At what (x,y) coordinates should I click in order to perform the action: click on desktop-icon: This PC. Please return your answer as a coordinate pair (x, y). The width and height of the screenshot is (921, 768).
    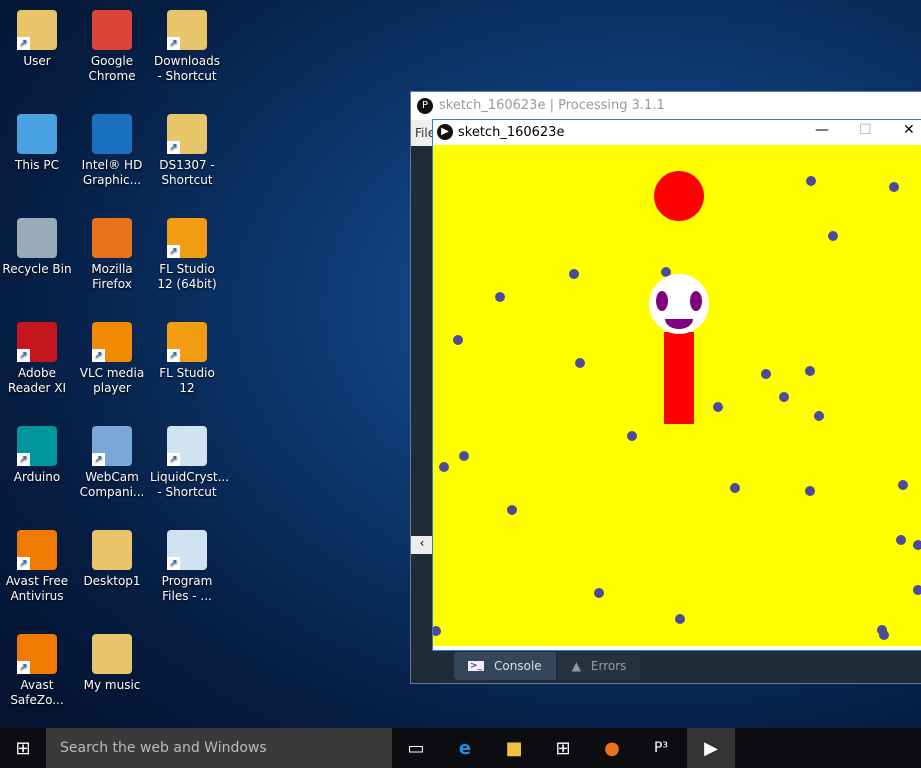
    Looking at the image, I should click on (37, 143).